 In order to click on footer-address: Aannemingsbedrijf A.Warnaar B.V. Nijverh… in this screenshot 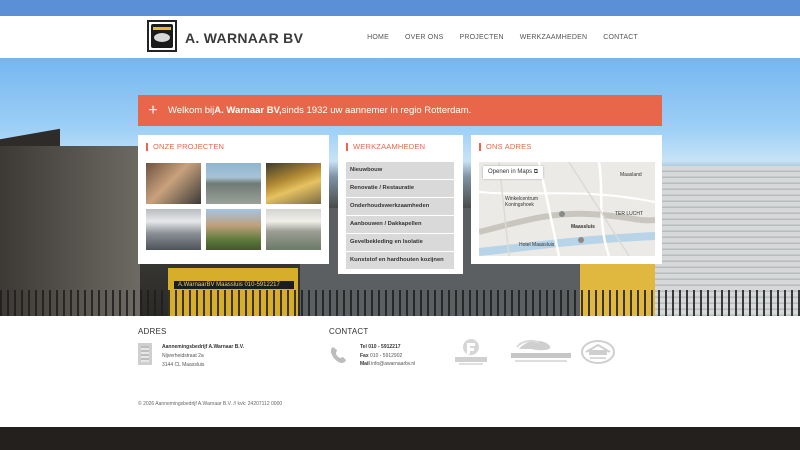, I will do `click(203, 356)`.